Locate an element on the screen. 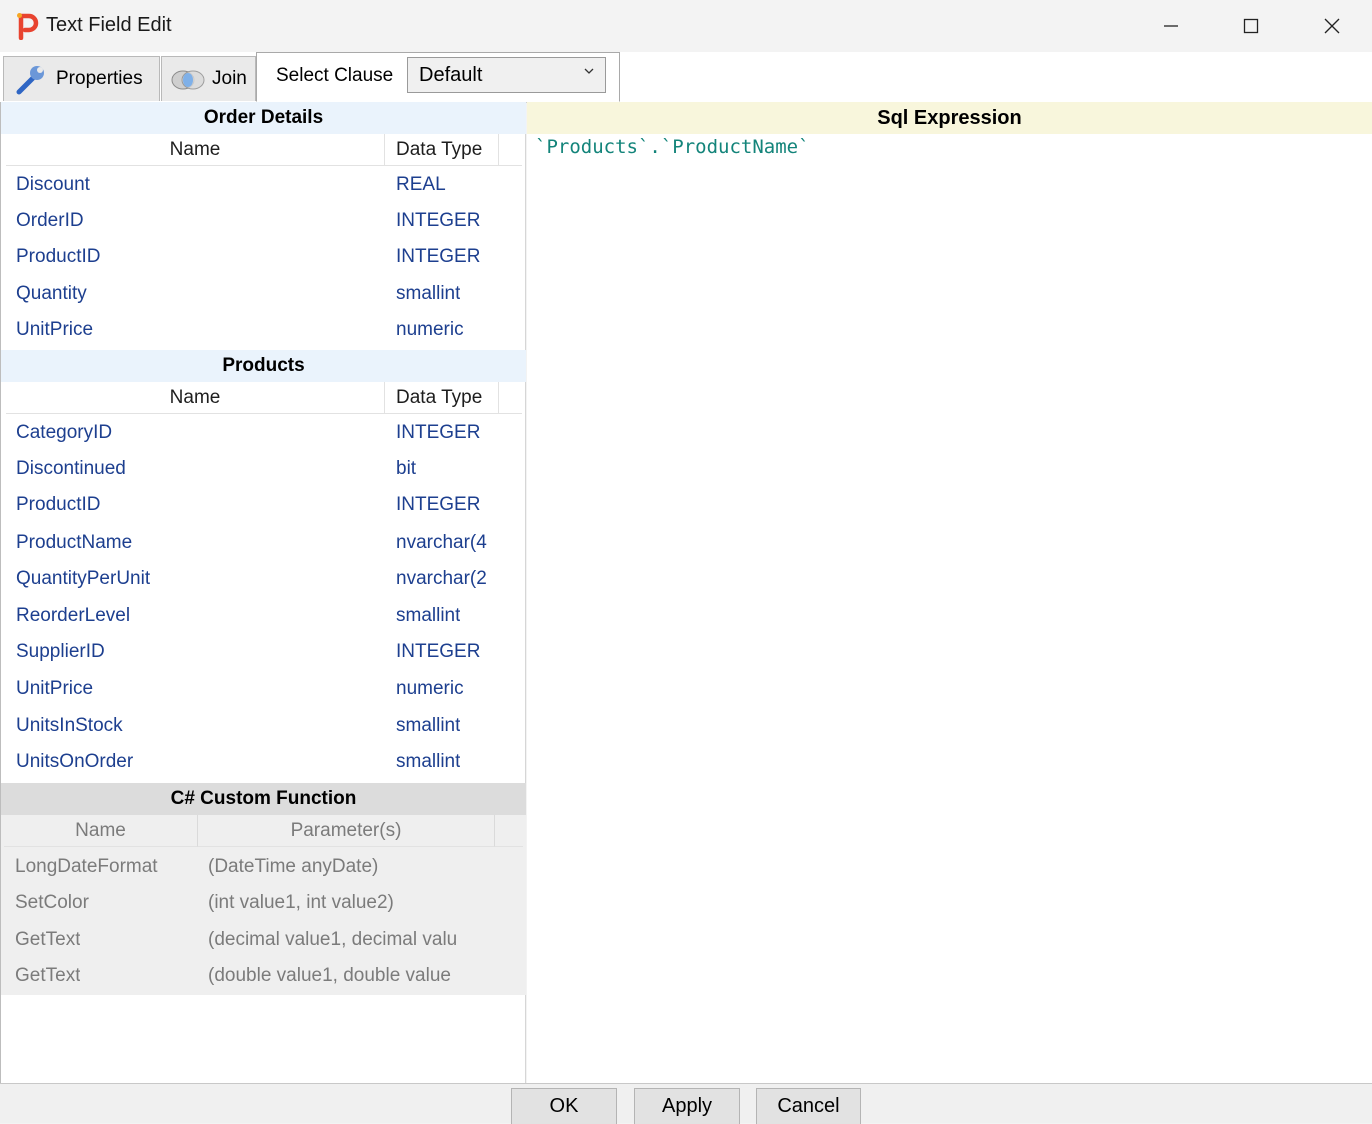  custom-function-header: C# Custom Function is located at coordinates (263, 799).